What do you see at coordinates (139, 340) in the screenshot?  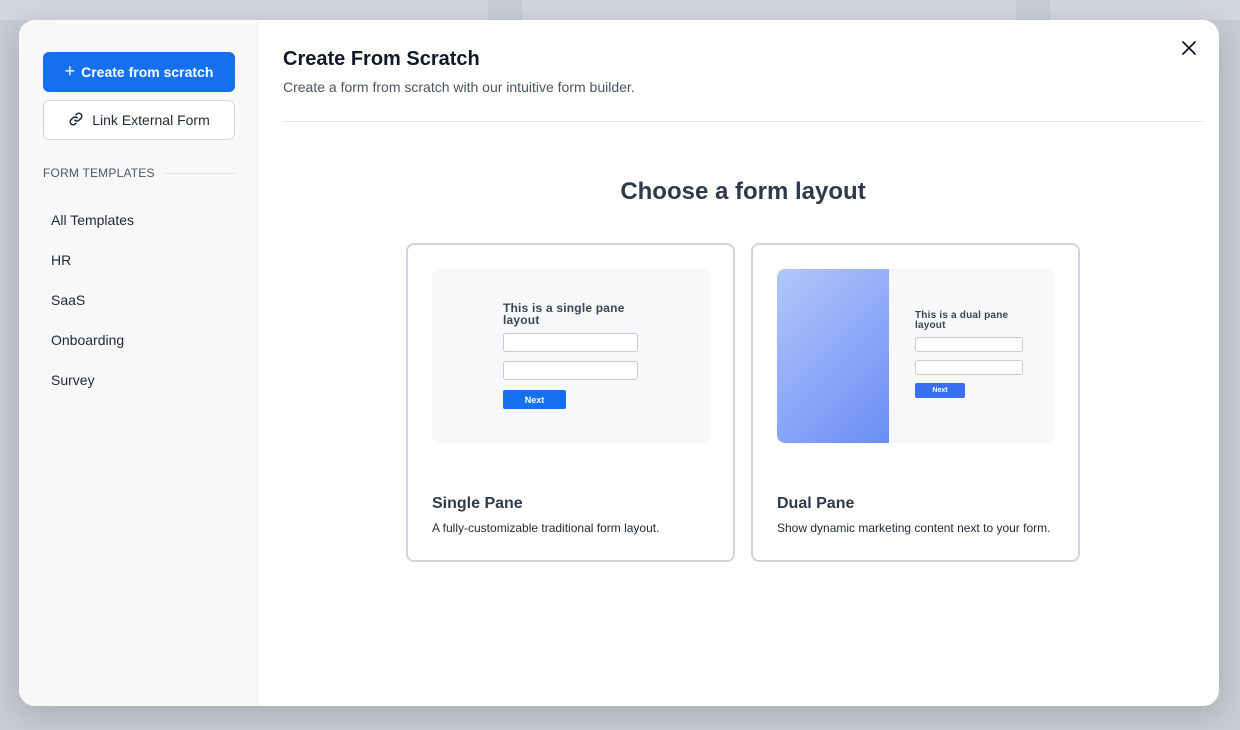 I see `sidebar-item-onboarding: Onboarding` at bounding box center [139, 340].